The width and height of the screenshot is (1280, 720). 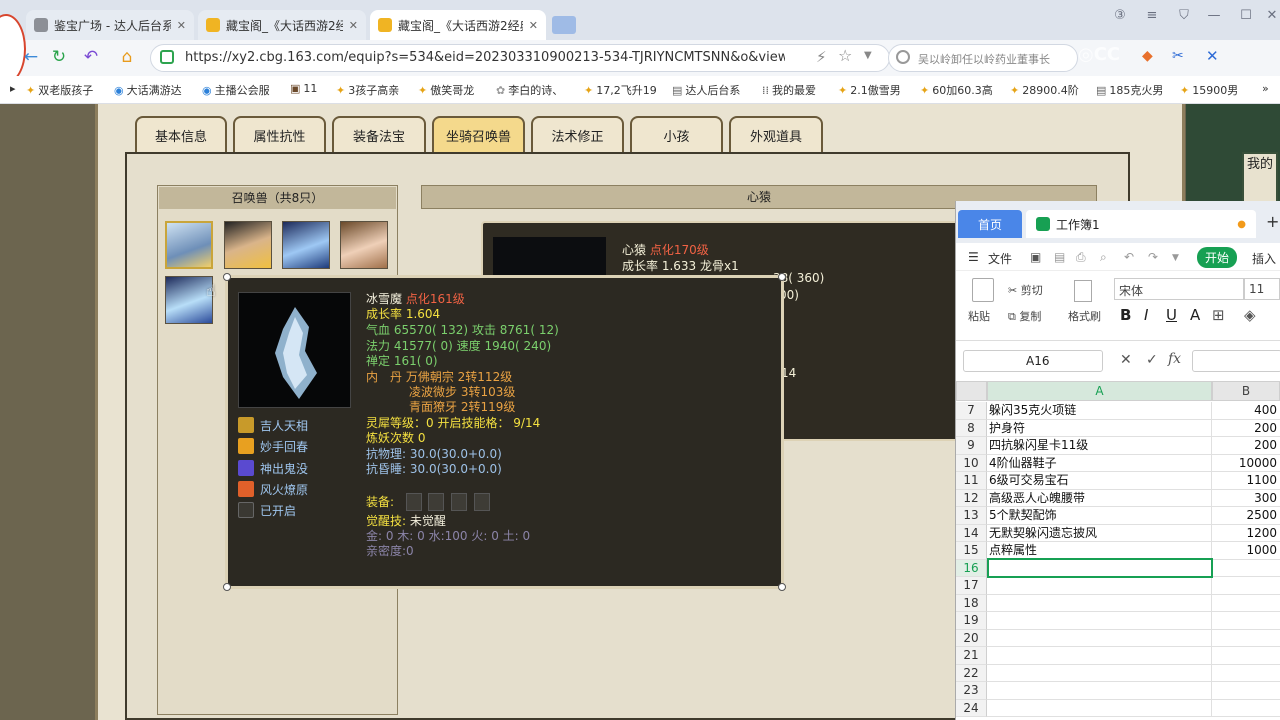 I want to click on scissors-icon: ✂, so click(x=1178, y=56).